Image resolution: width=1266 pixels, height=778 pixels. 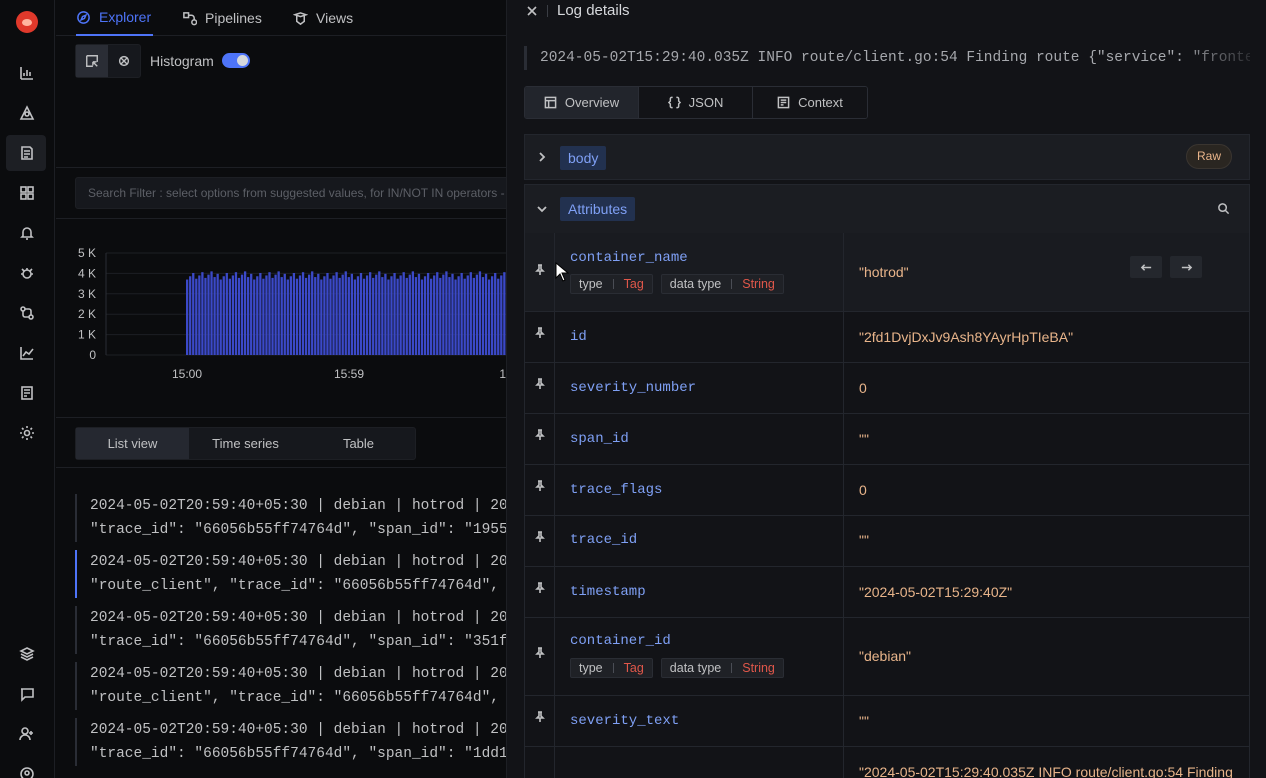 What do you see at coordinates (236, 60) in the screenshot?
I see `histogram-toggle` at bounding box center [236, 60].